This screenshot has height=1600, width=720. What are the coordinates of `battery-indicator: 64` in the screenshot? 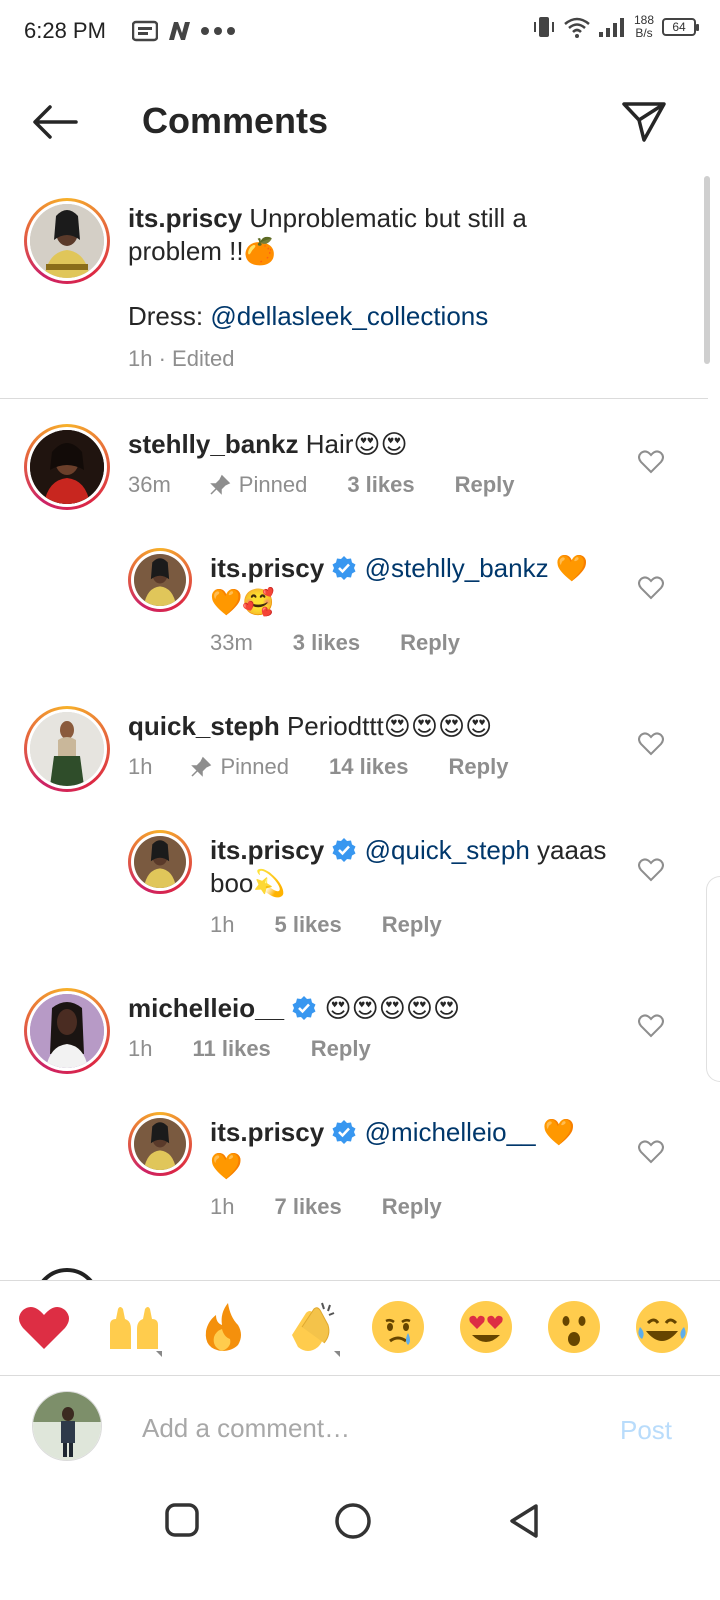 It's located at (680, 27).